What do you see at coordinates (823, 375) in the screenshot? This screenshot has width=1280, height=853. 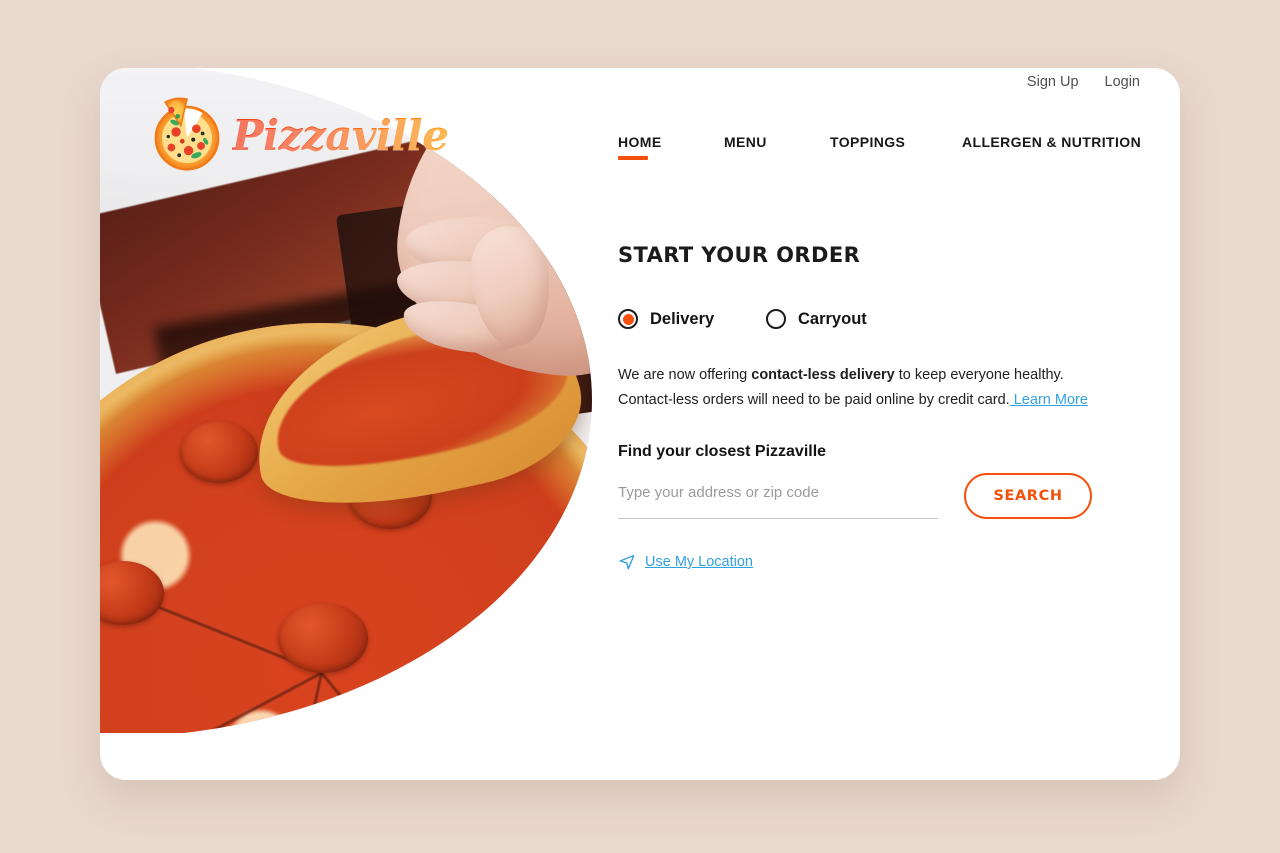 I see `notice-line1-bold: contact-less delivery` at bounding box center [823, 375].